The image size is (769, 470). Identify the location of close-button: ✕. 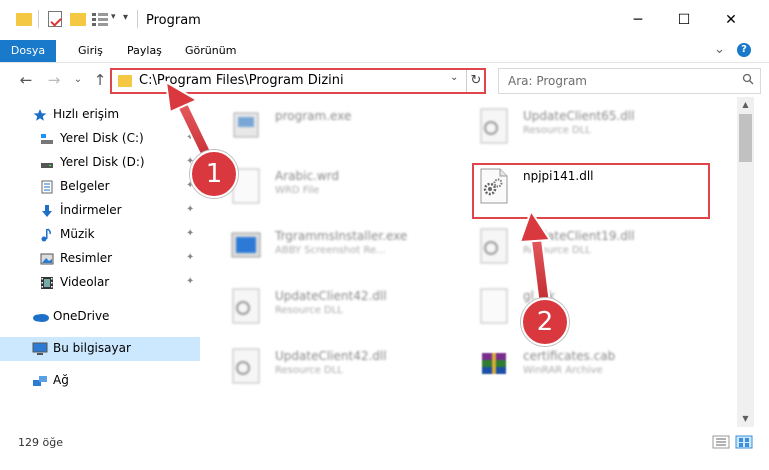
(731, 20).